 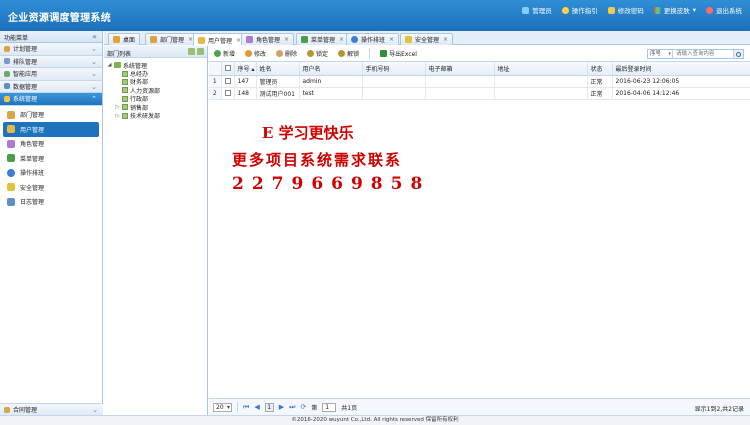 I want to click on logout-link: 退出系统, so click(x=724, y=10).